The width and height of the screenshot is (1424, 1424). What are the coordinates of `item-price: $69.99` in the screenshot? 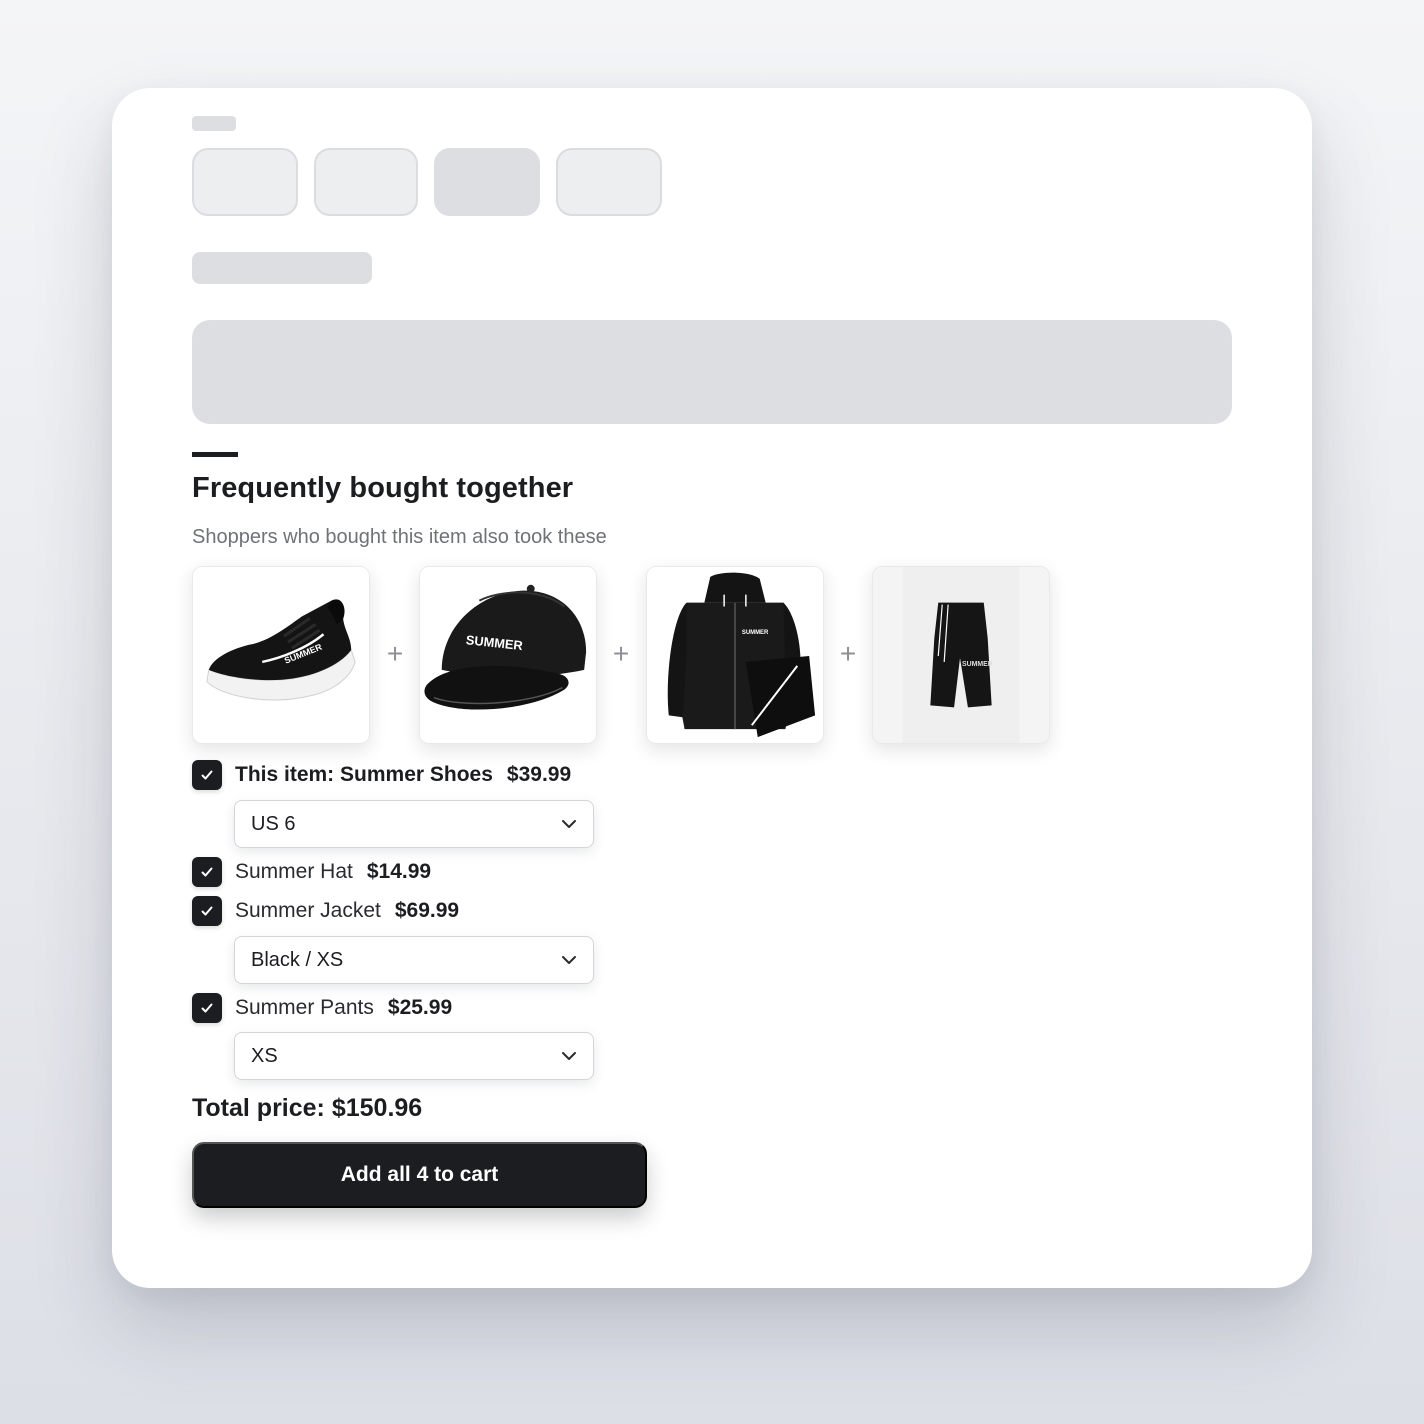 It's located at (427, 910).